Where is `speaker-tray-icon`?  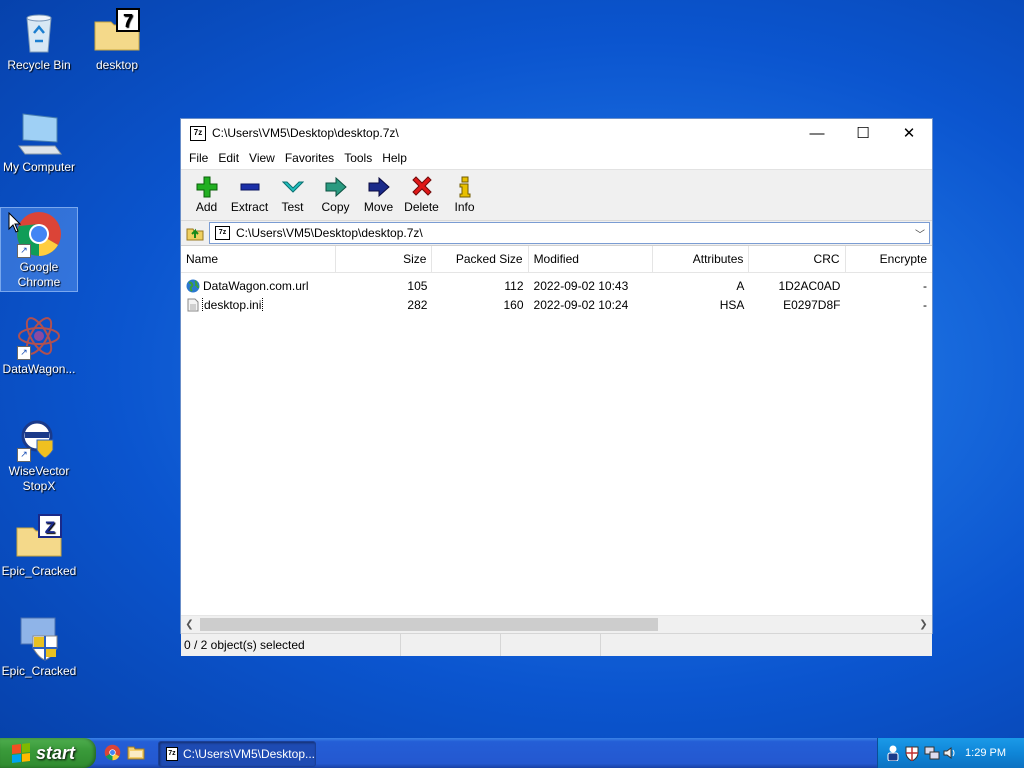 speaker-tray-icon is located at coordinates (950, 753).